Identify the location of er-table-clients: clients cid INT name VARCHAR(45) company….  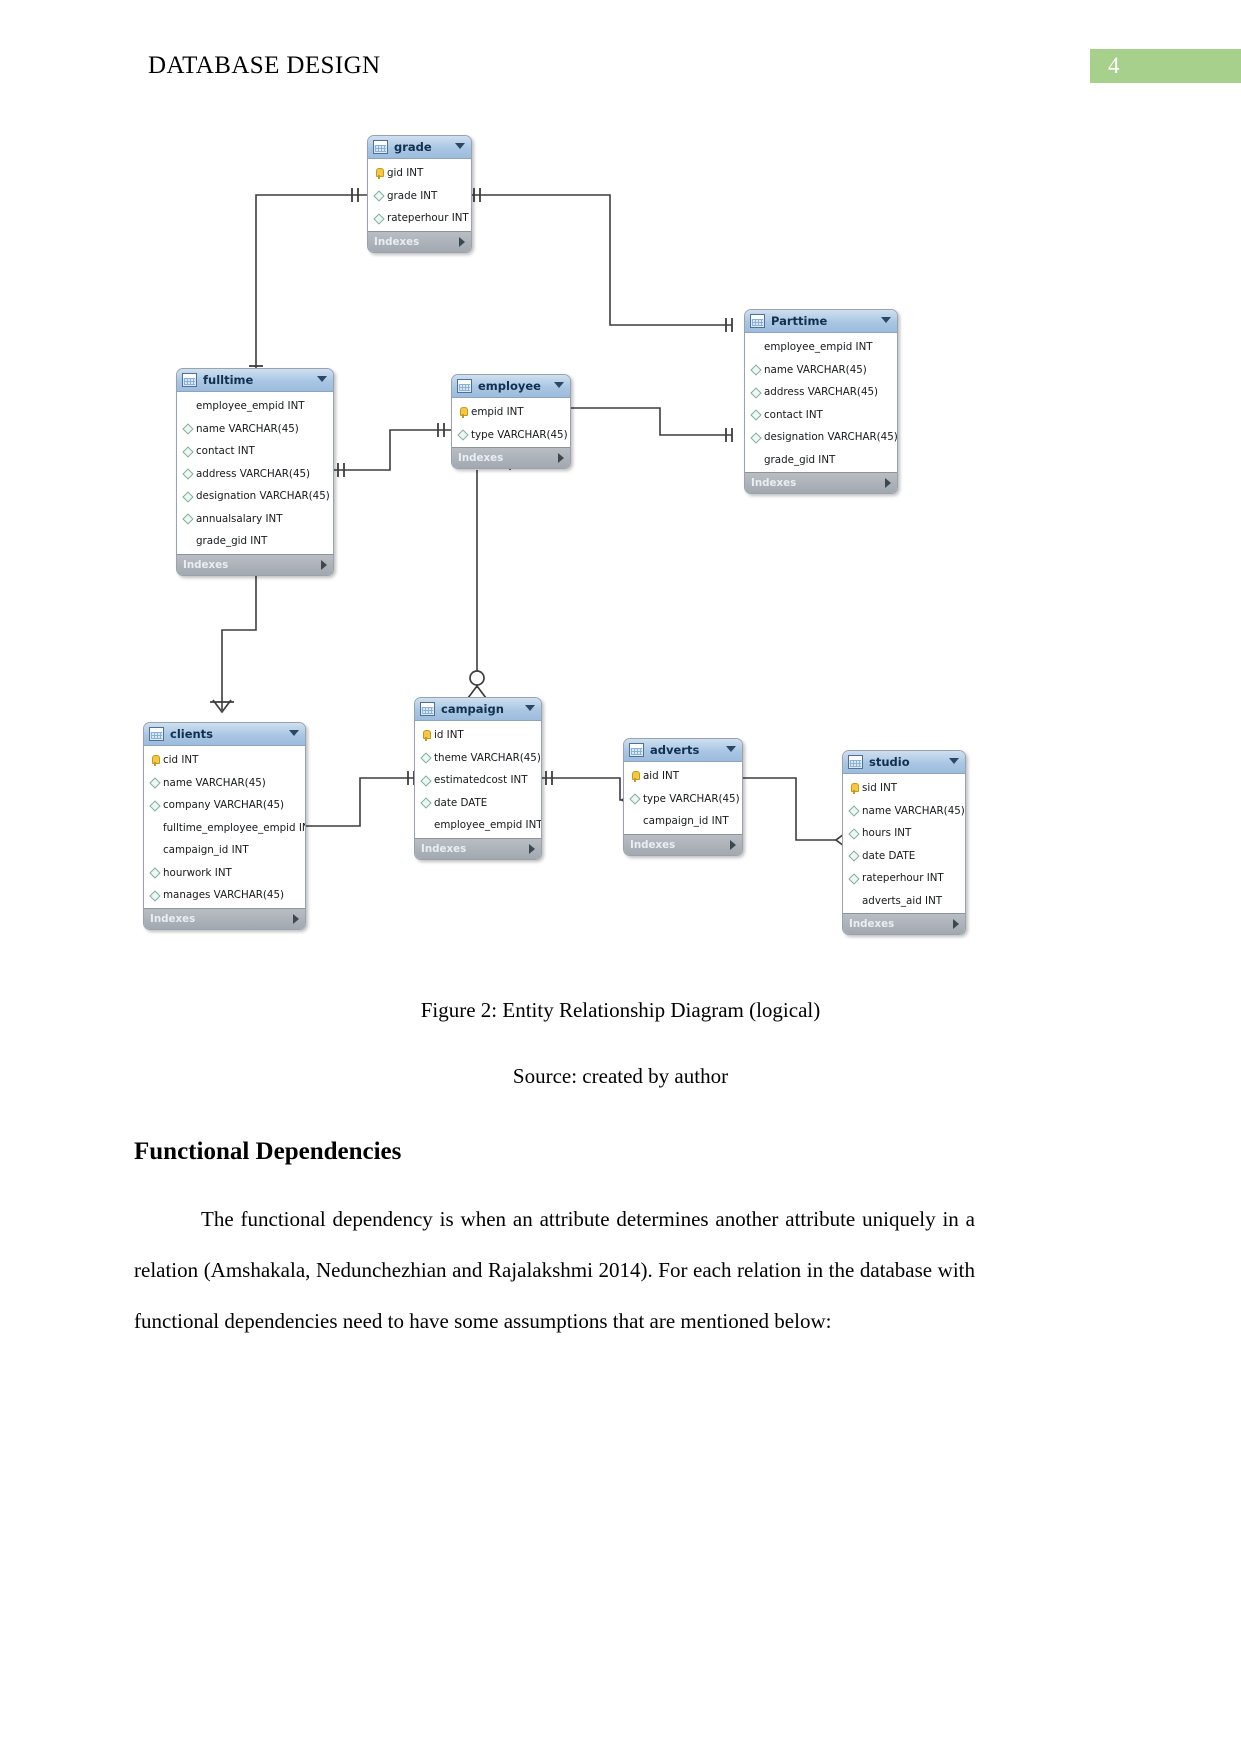
(224, 826).